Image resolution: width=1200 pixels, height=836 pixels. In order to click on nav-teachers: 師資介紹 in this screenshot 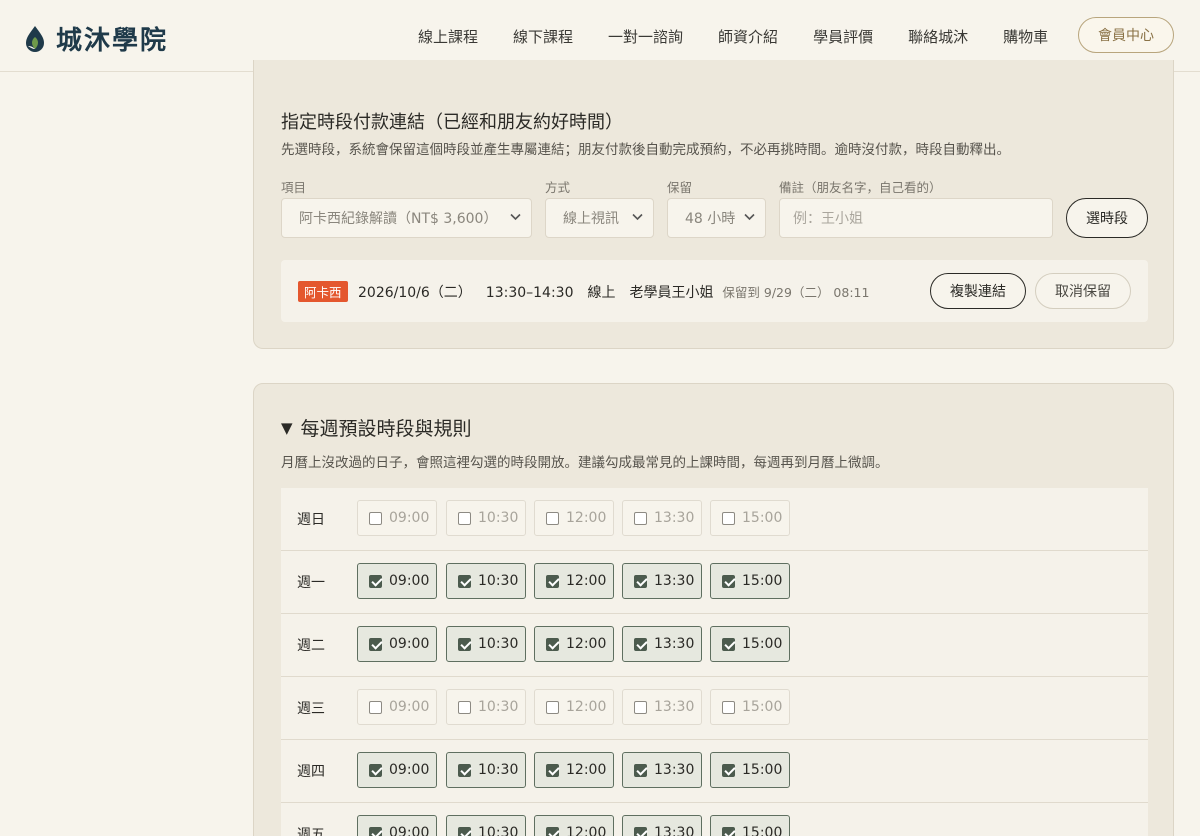, I will do `click(748, 36)`.